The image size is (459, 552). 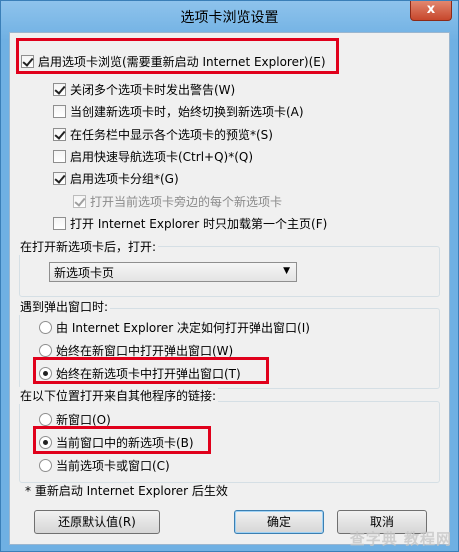 I want to click on quick-tabs-checkbox, so click(x=59, y=156).